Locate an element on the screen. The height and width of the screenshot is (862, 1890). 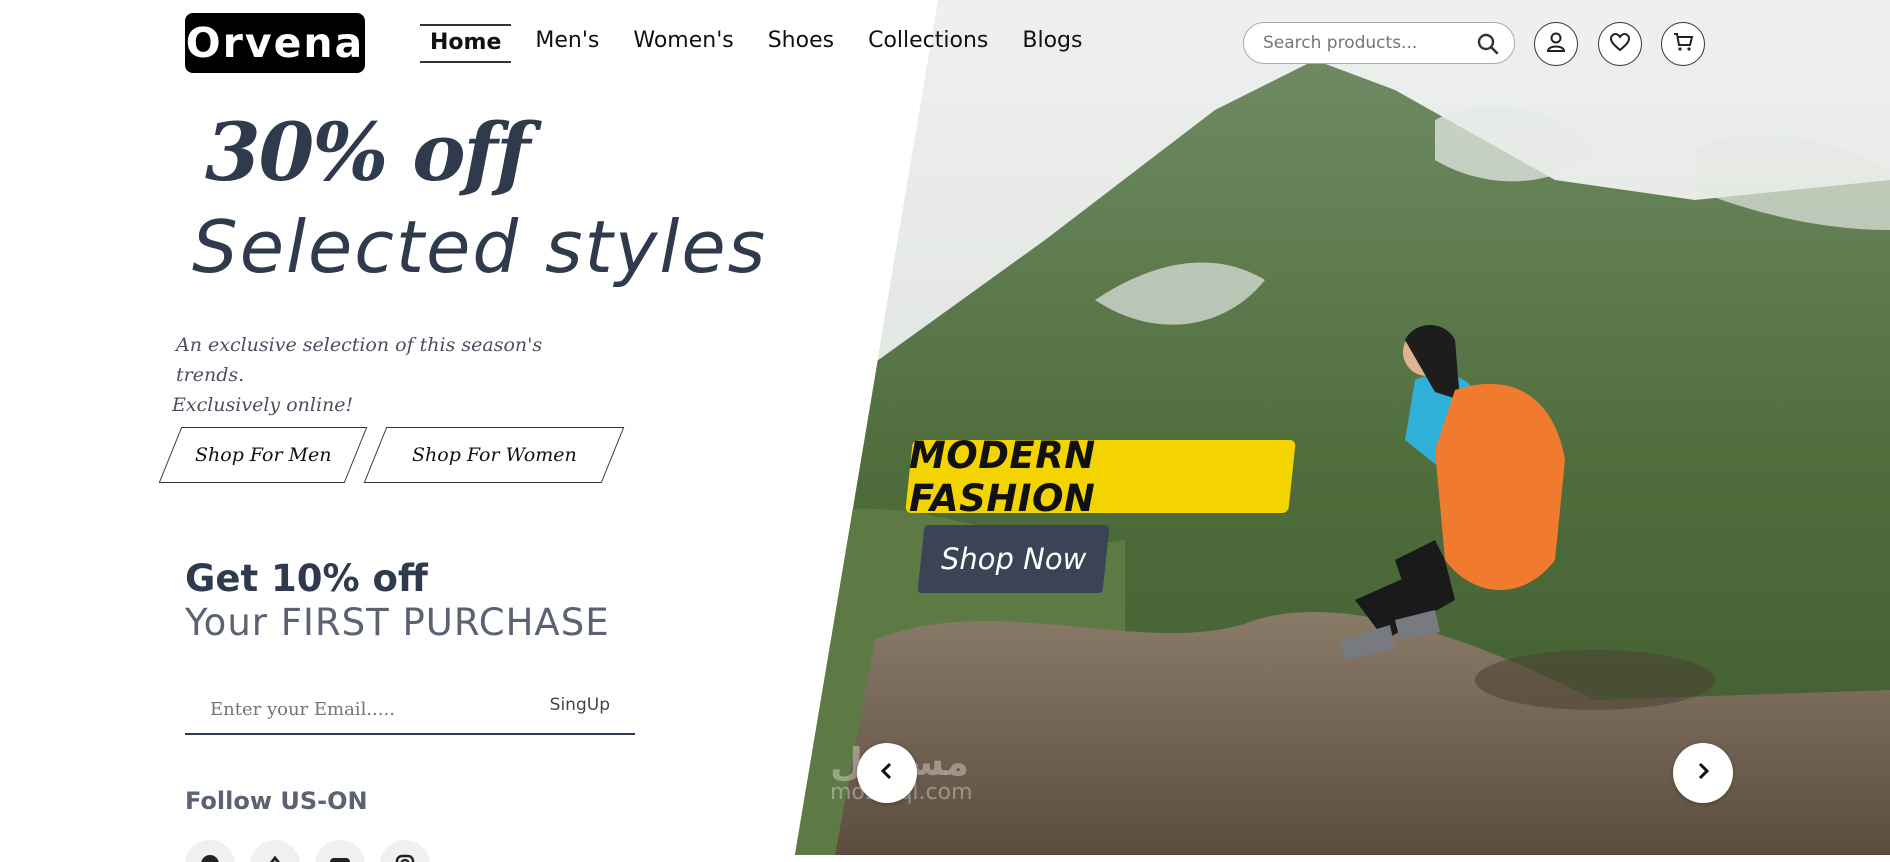
newsletter-subtitle: Your FIRST PURCHASE is located at coordinates (397, 622).